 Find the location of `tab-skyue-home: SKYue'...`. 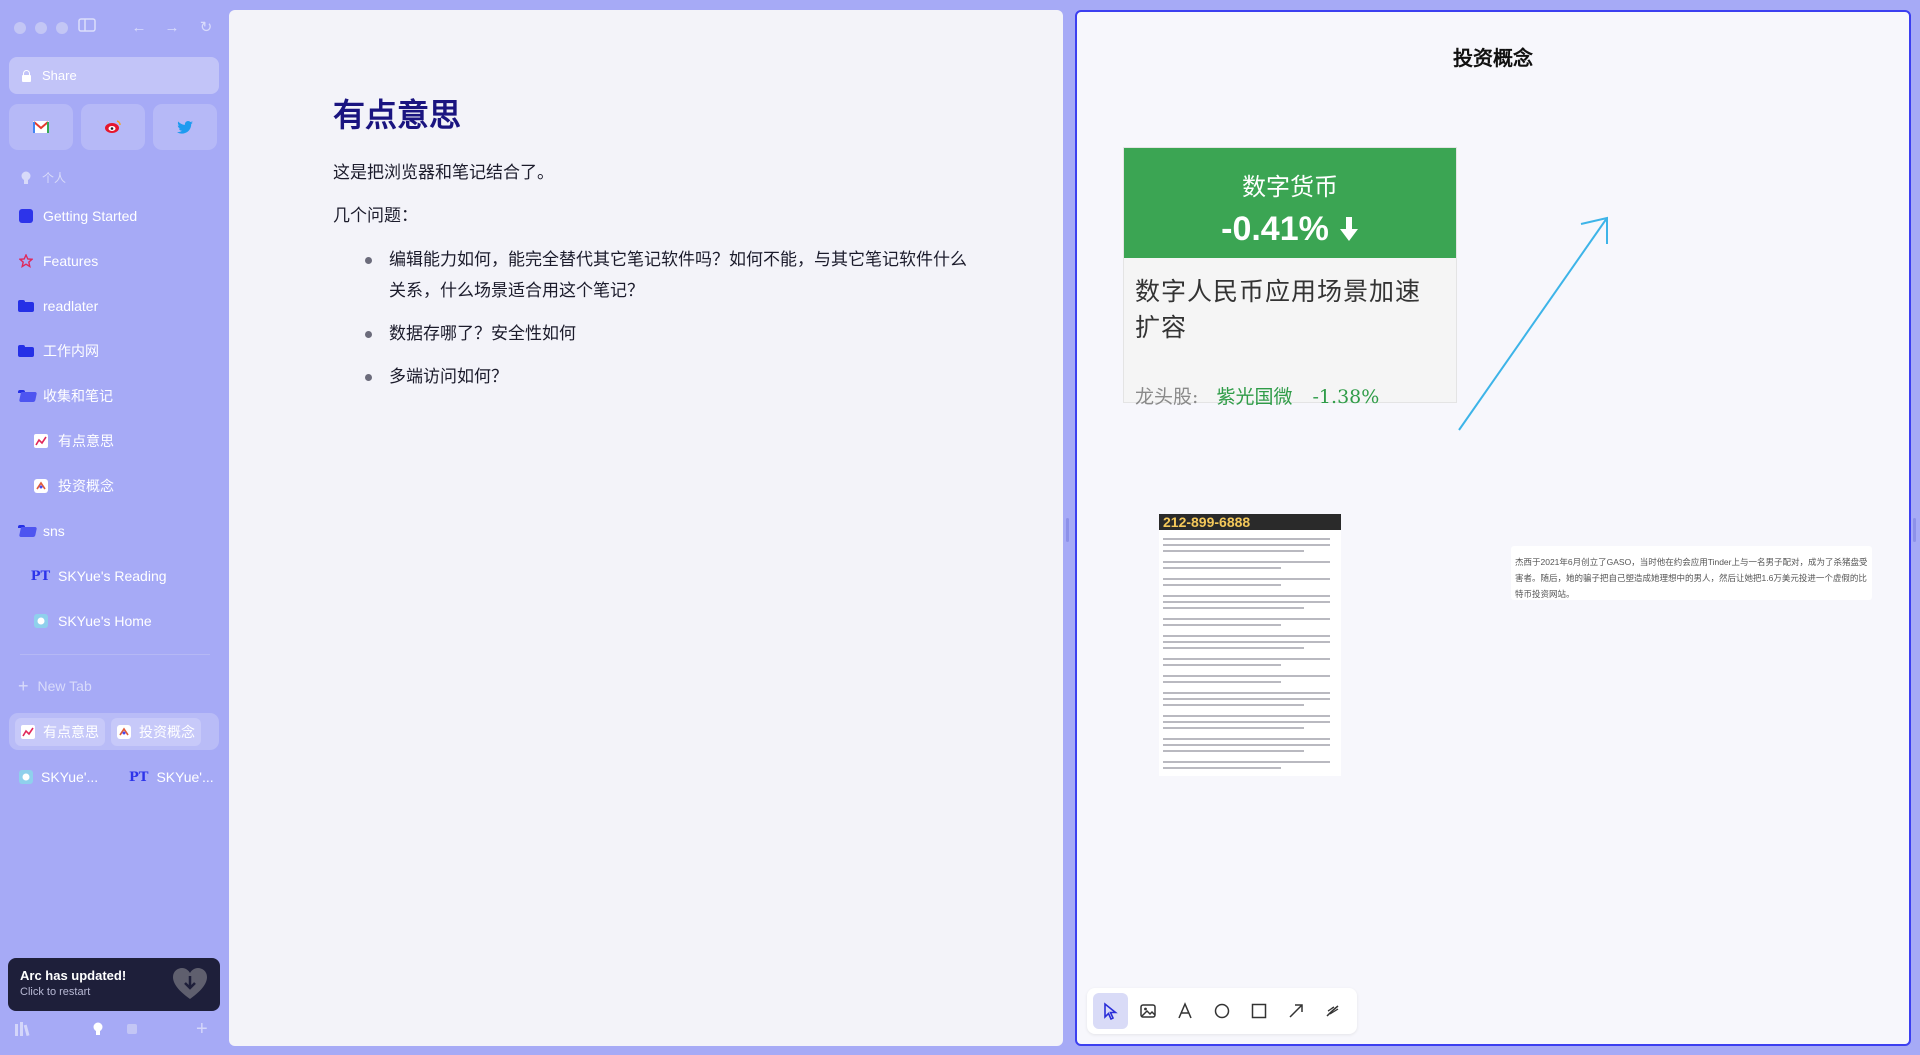

tab-skyue-home: SKYue'... is located at coordinates (64, 777).